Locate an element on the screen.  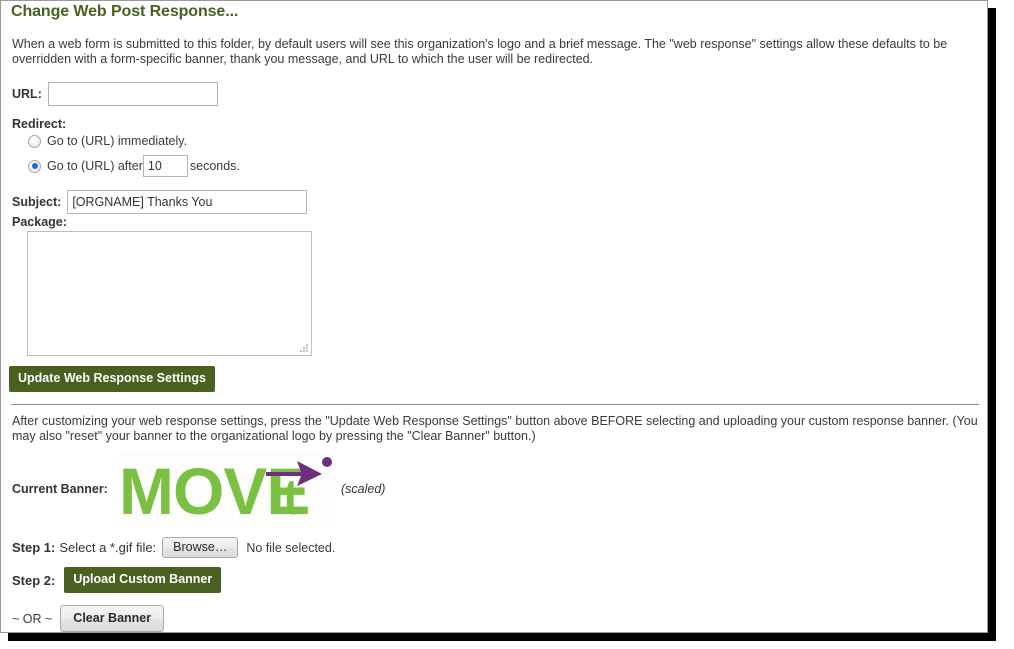
url-input is located at coordinates (132, 94).